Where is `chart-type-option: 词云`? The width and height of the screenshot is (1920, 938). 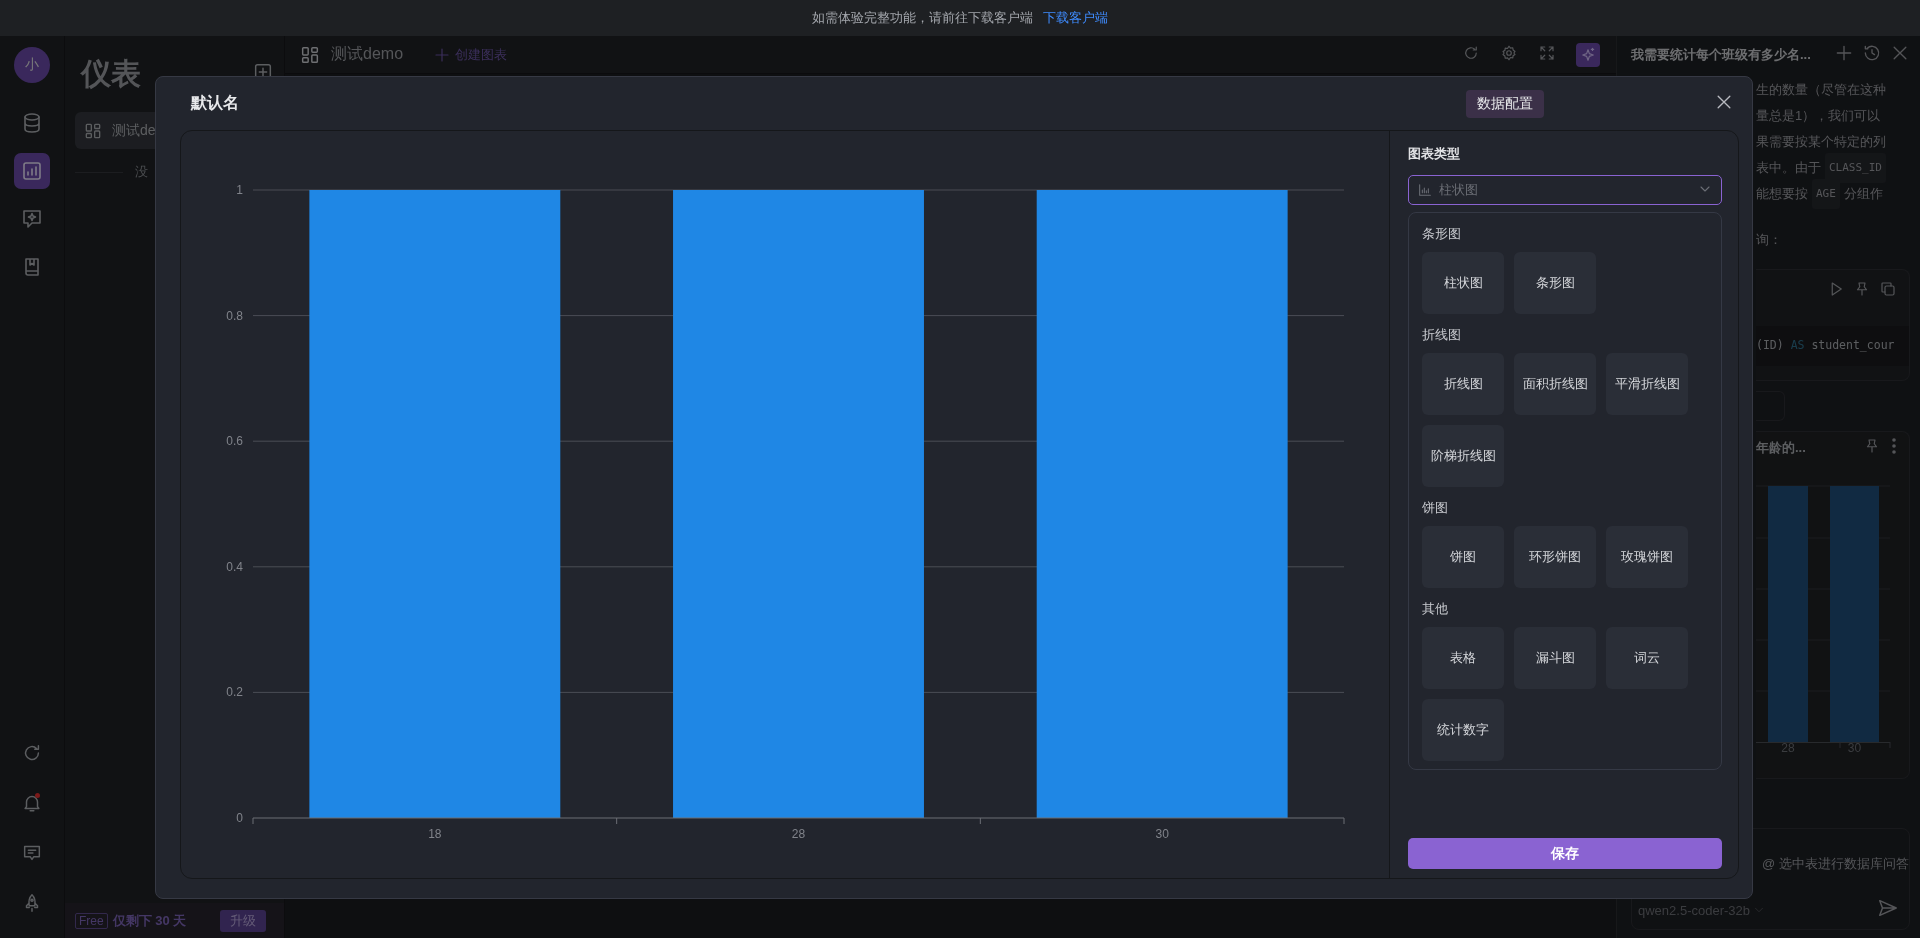
chart-type-option: 词云 is located at coordinates (1647, 658).